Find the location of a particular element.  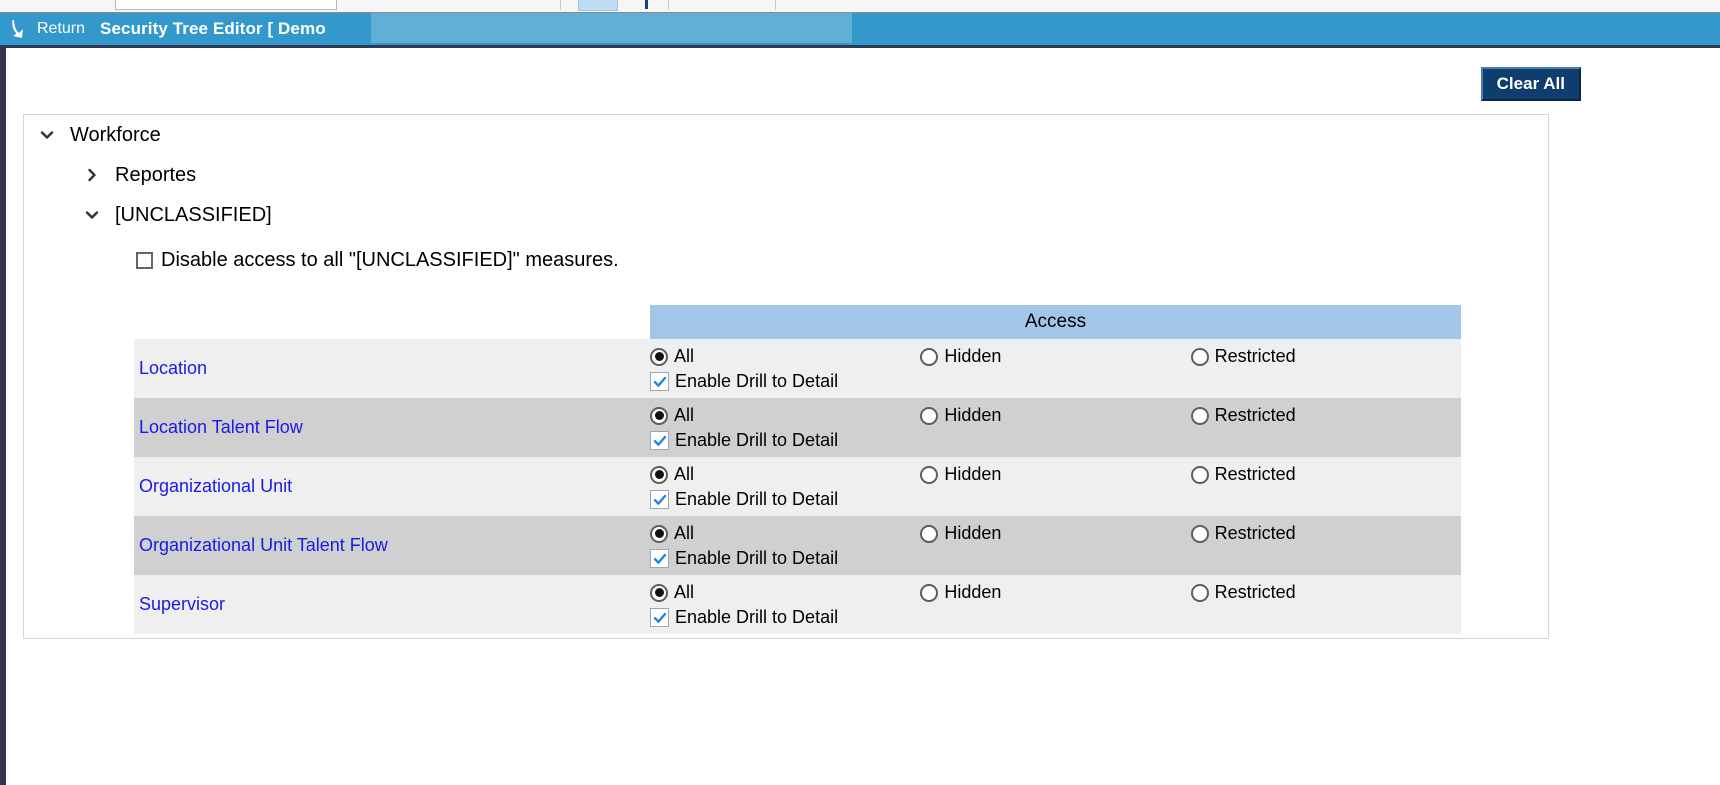

top-chrome-strip is located at coordinates (860, 6).